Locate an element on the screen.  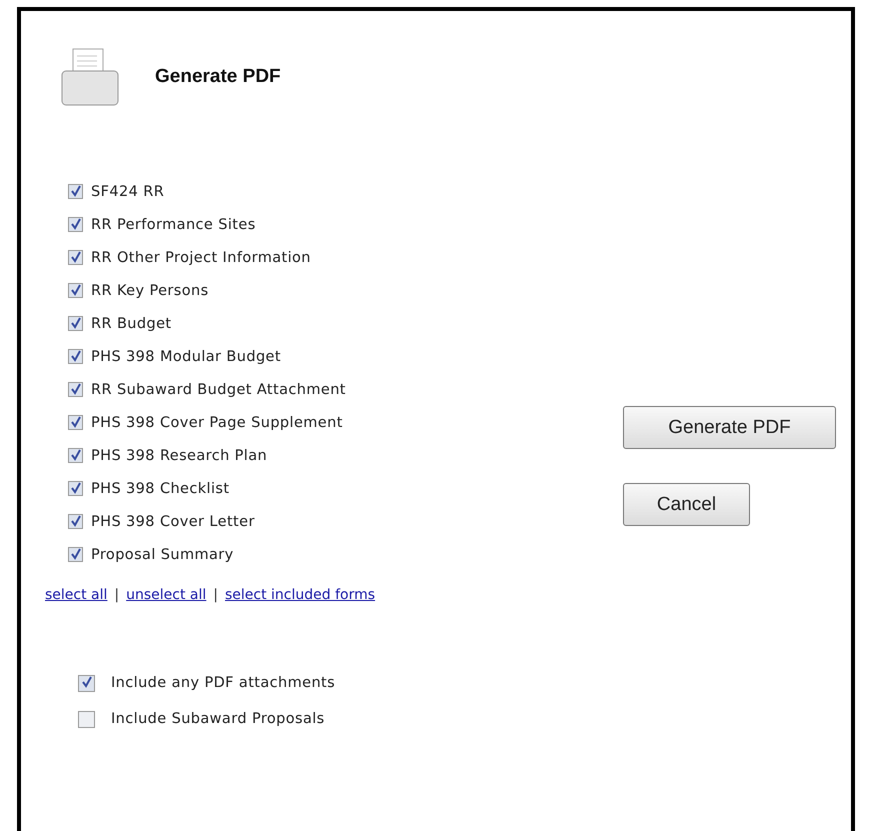
link: unselect all is located at coordinates (166, 595).